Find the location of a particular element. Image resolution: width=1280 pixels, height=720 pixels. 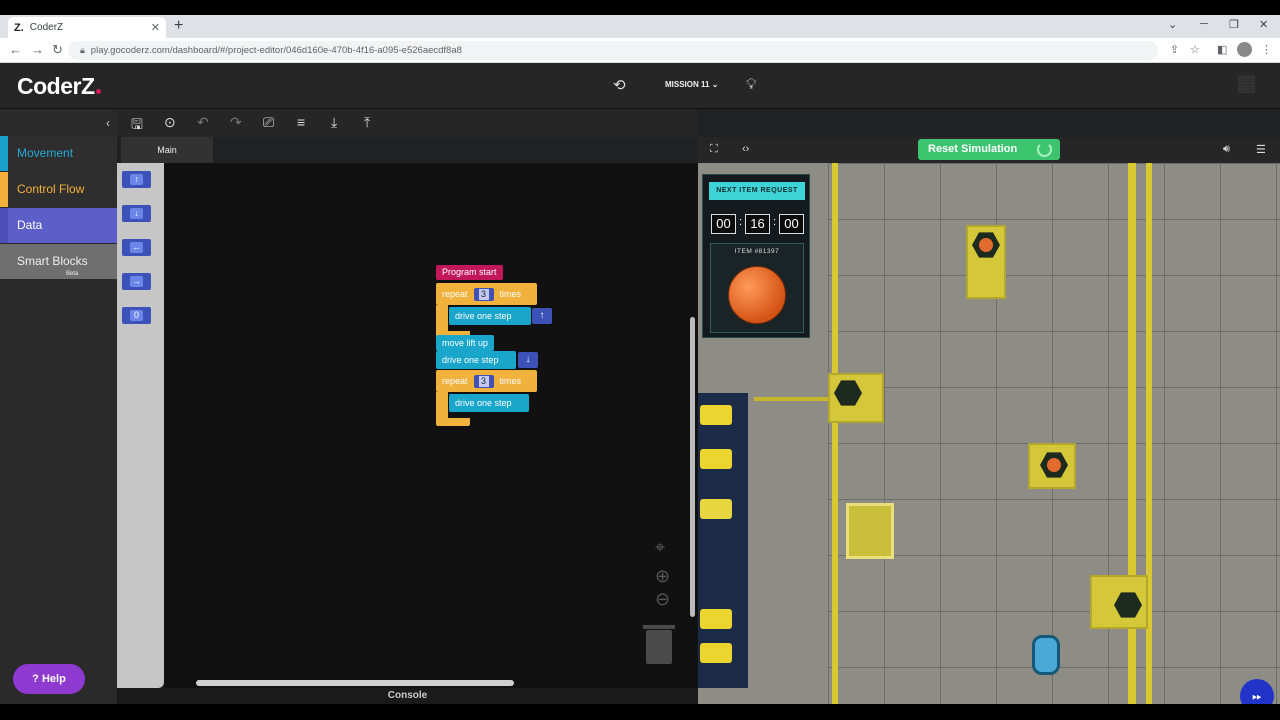

flyout-block-down: ↓ is located at coordinates (136, 213).